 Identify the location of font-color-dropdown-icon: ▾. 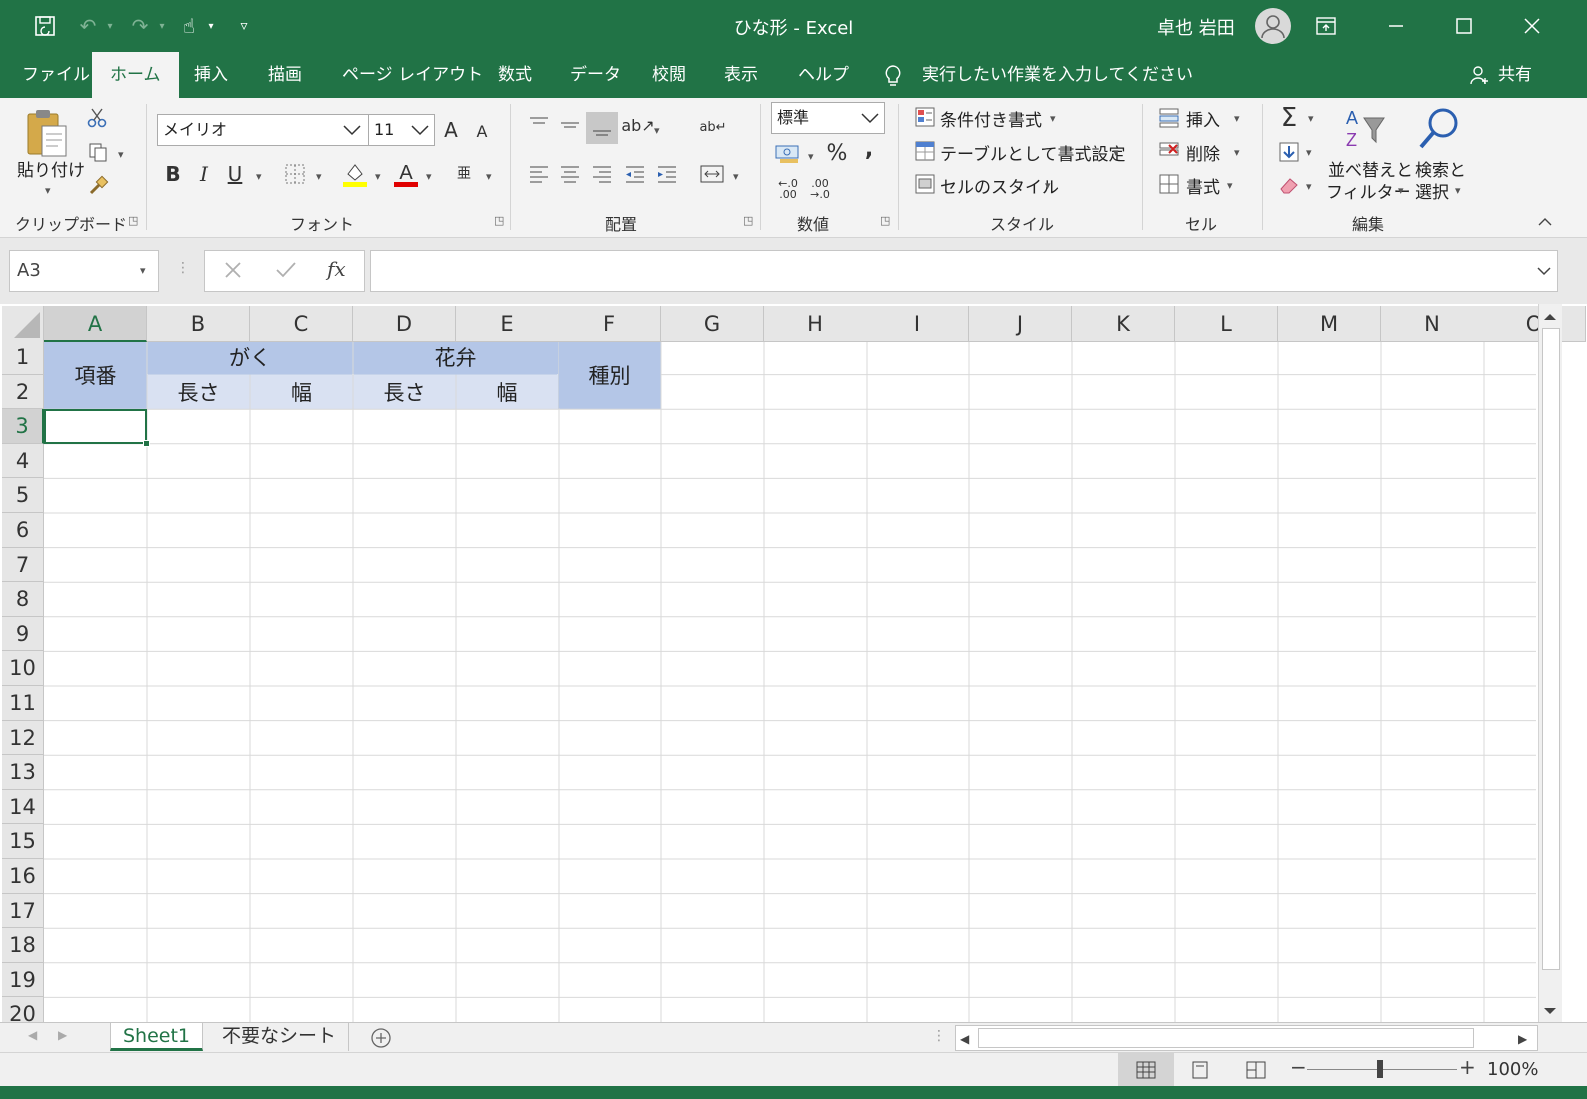
(429, 176).